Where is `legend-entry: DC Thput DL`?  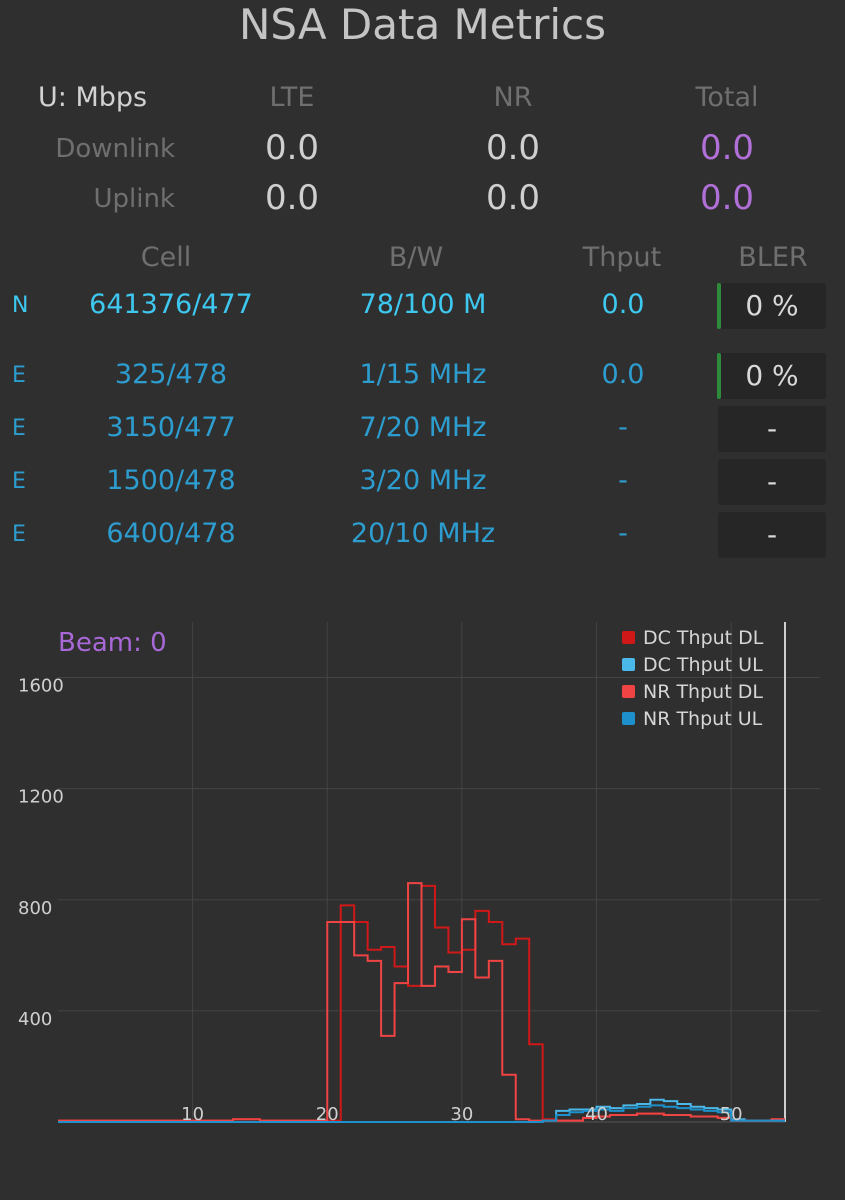
legend-entry: DC Thput DL is located at coordinates (703, 638).